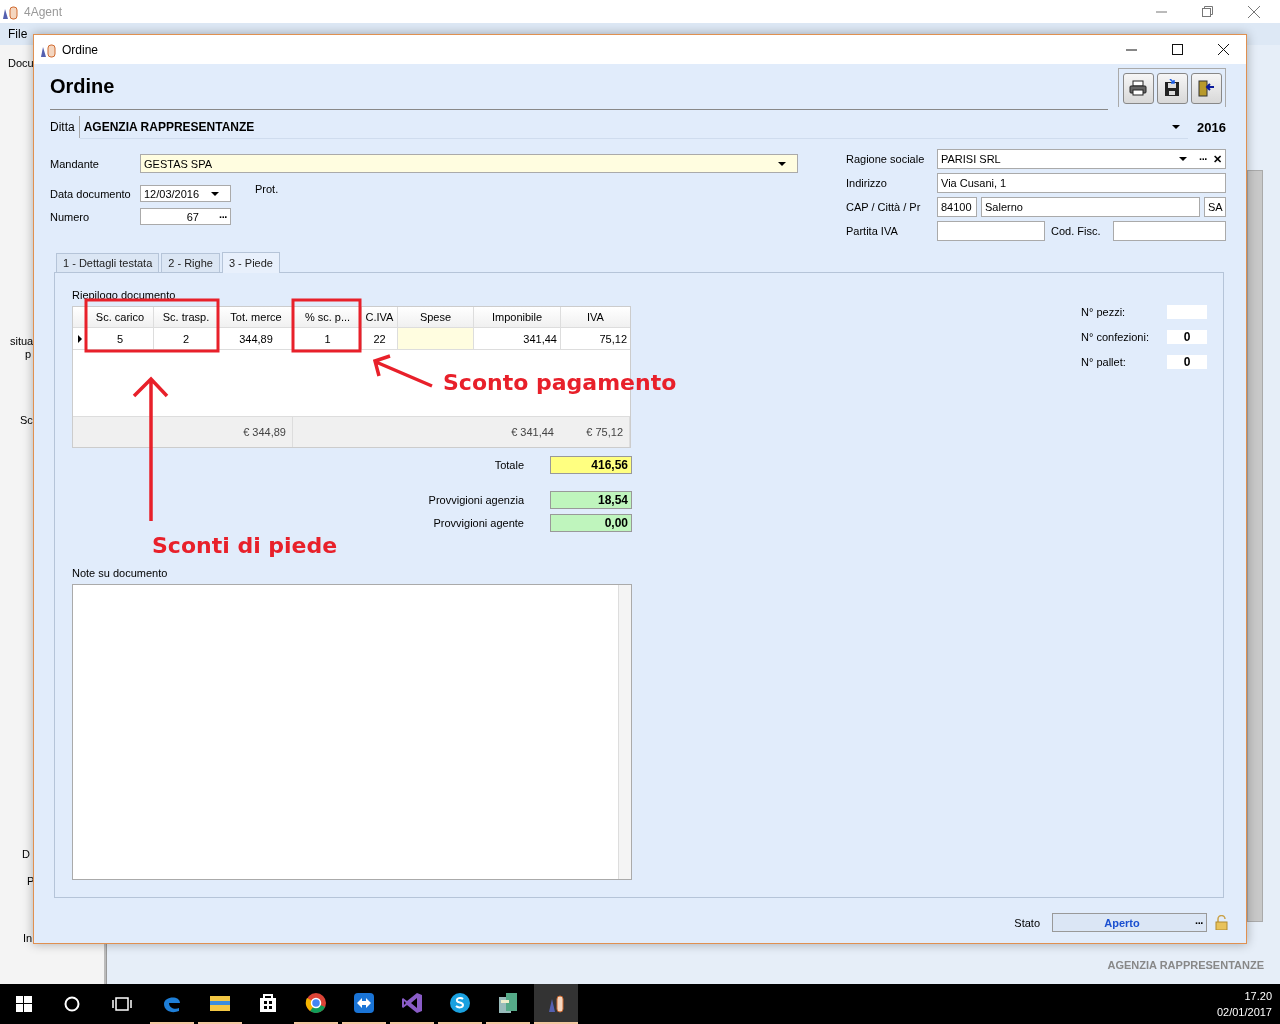 The width and height of the screenshot is (1280, 1024). What do you see at coordinates (469, 163) in the screenshot?
I see `mandante-dropdown: GESTAS SPA` at bounding box center [469, 163].